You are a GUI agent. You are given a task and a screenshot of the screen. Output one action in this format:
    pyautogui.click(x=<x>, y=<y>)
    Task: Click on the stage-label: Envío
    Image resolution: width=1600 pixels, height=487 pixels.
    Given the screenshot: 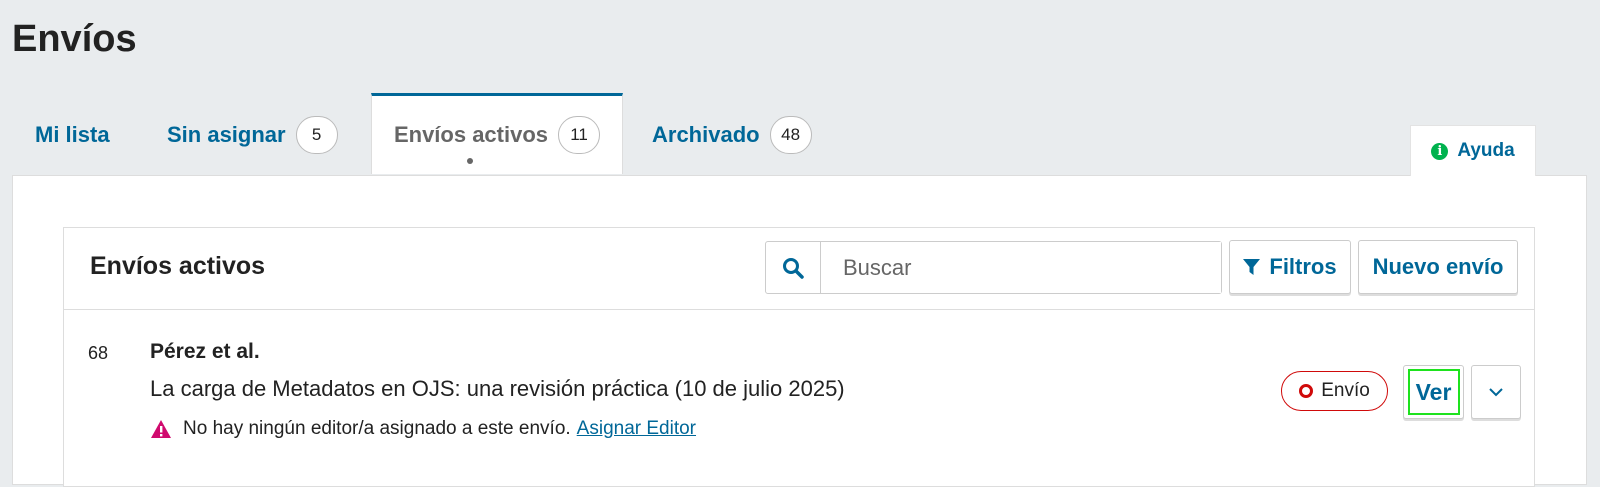 What is the action you would take?
    pyautogui.click(x=1345, y=390)
    